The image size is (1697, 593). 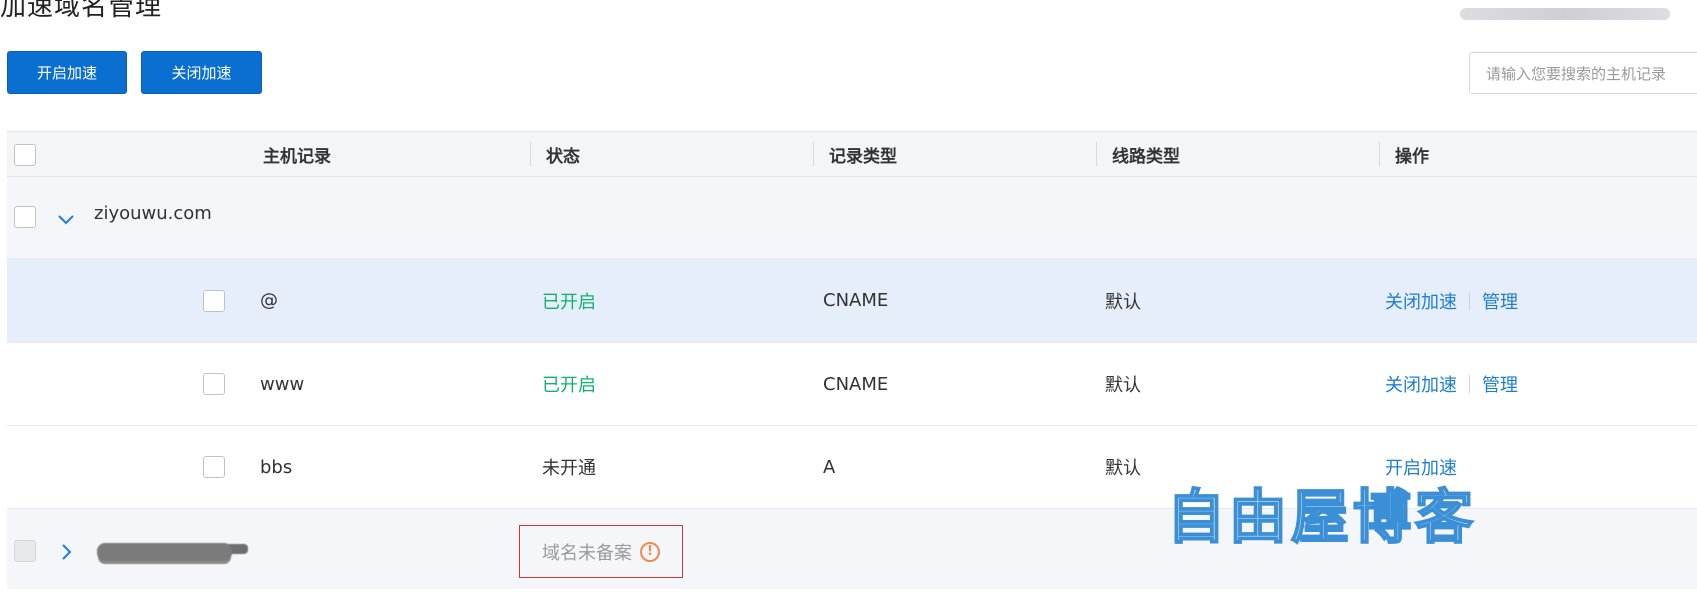 I want to click on table-row: www 已开启 CNAME 默认 关闭加速 管理, so click(x=852, y=384).